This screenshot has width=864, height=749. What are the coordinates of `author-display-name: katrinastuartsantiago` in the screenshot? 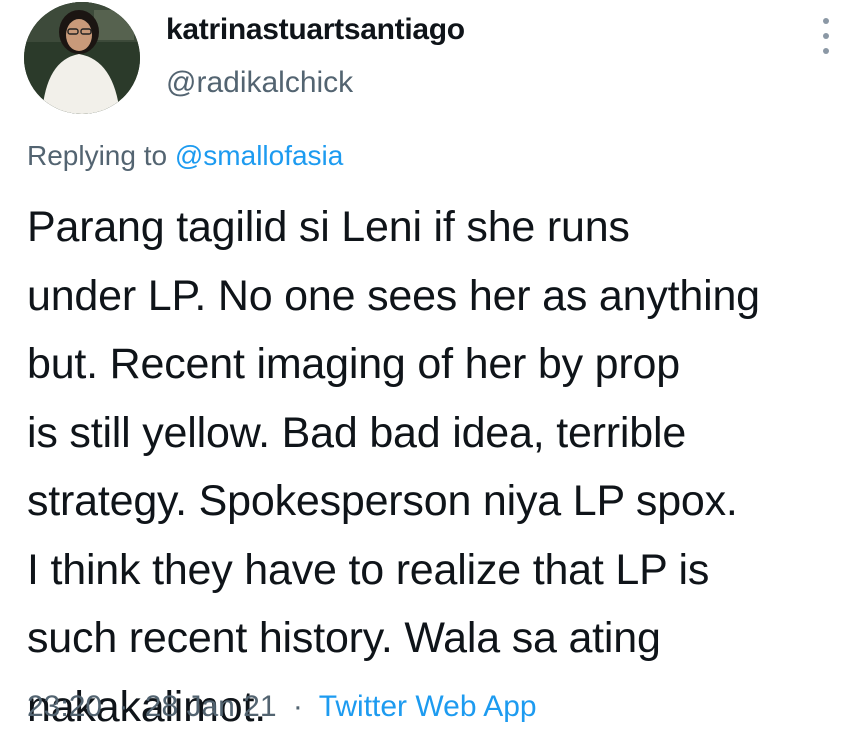 It's located at (315, 30).